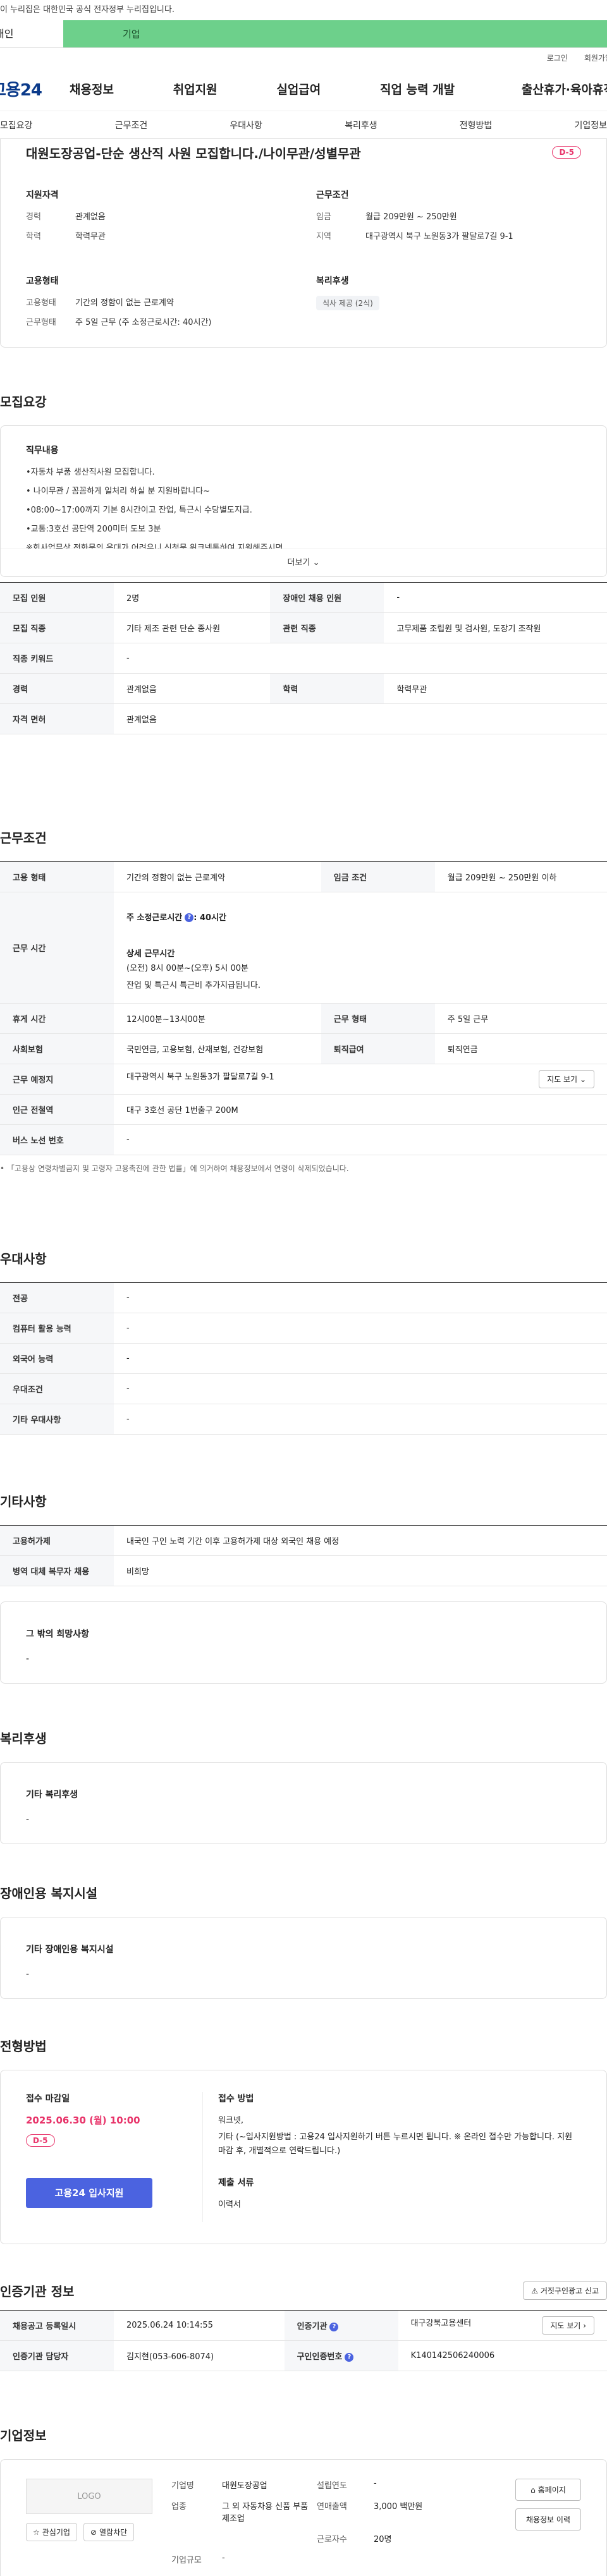  What do you see at coordinates (566, 1079) in the screenshot?
I see `map-button: 지도 보기 ⌄` at bounding box center [566, 1079].